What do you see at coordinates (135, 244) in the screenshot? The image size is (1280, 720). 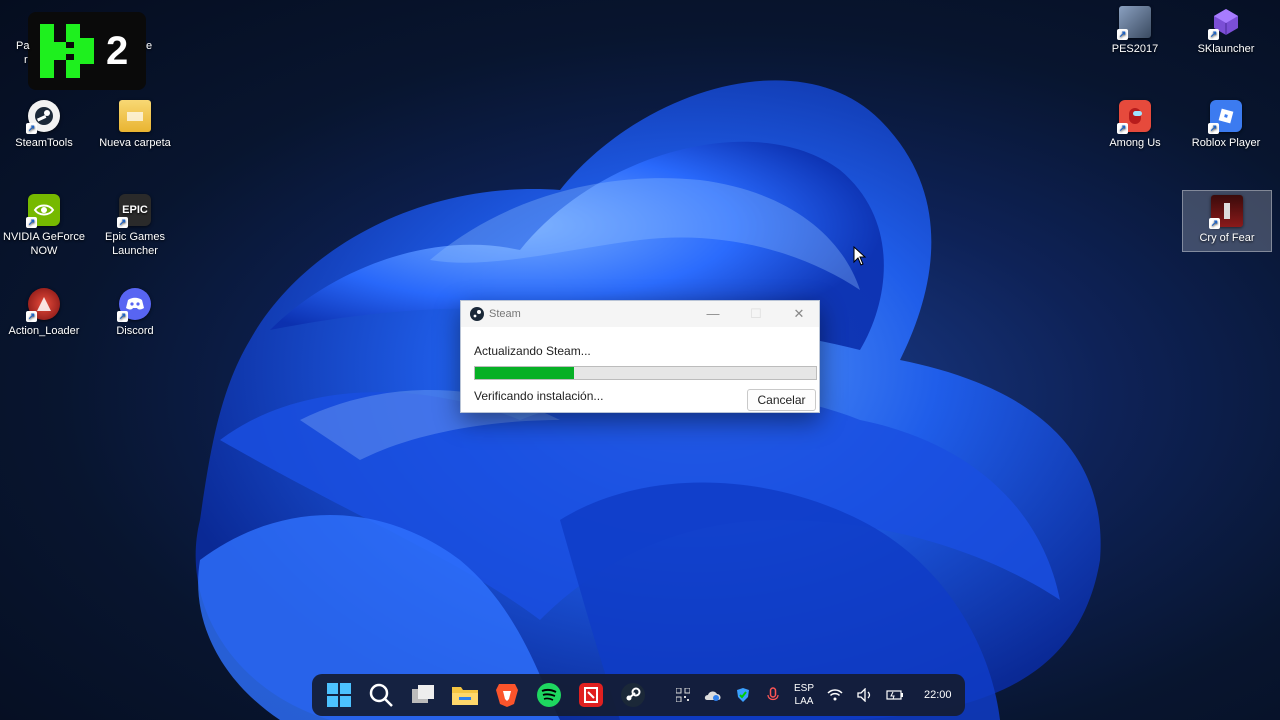 I see `desktop-icon-label: Epic Games Launcher` at bounding box center [135, 244].